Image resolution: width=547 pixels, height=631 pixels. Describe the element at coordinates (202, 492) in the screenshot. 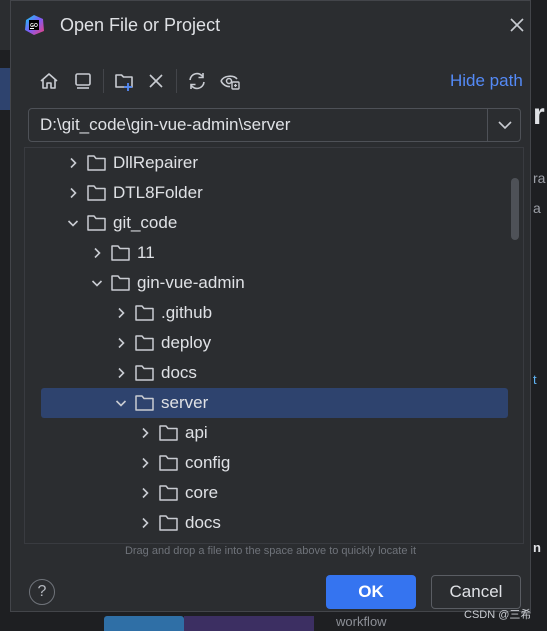

I see `tree-row-label: core` at that location.